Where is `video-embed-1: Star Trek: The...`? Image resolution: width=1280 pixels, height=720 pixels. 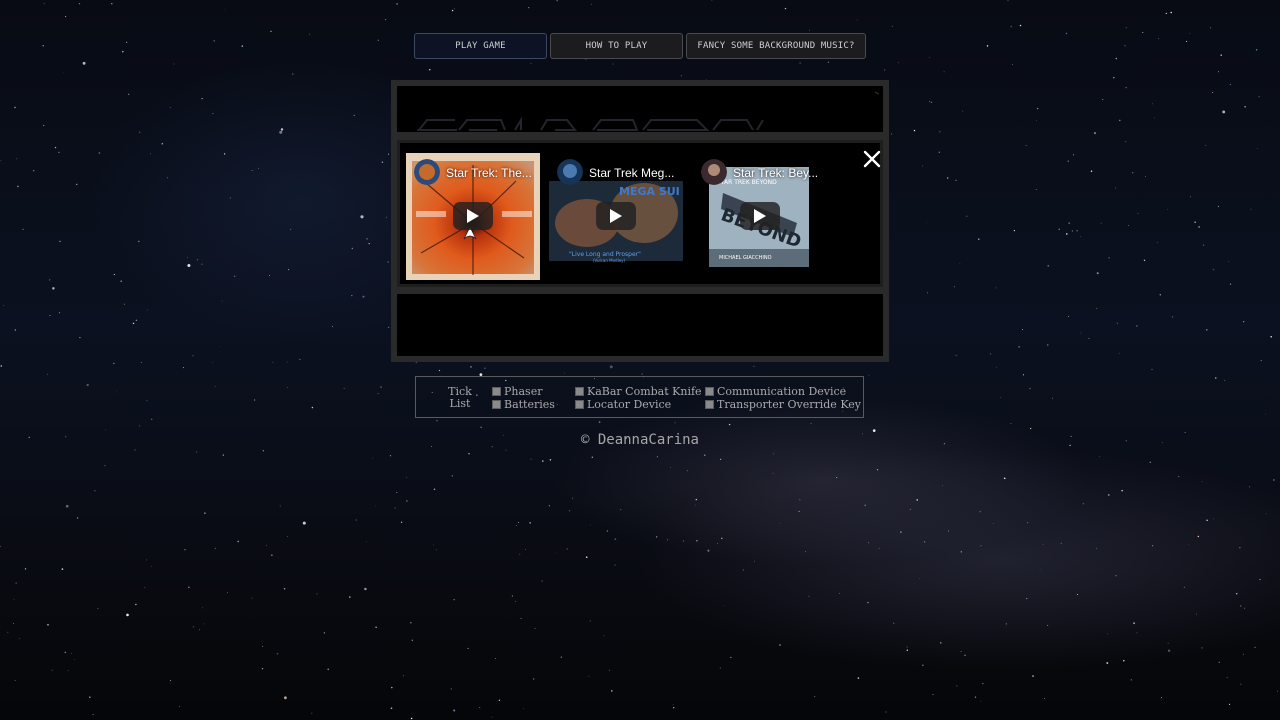 video-embed-1: Star Trek: The... is located at coordinates (473, 216).